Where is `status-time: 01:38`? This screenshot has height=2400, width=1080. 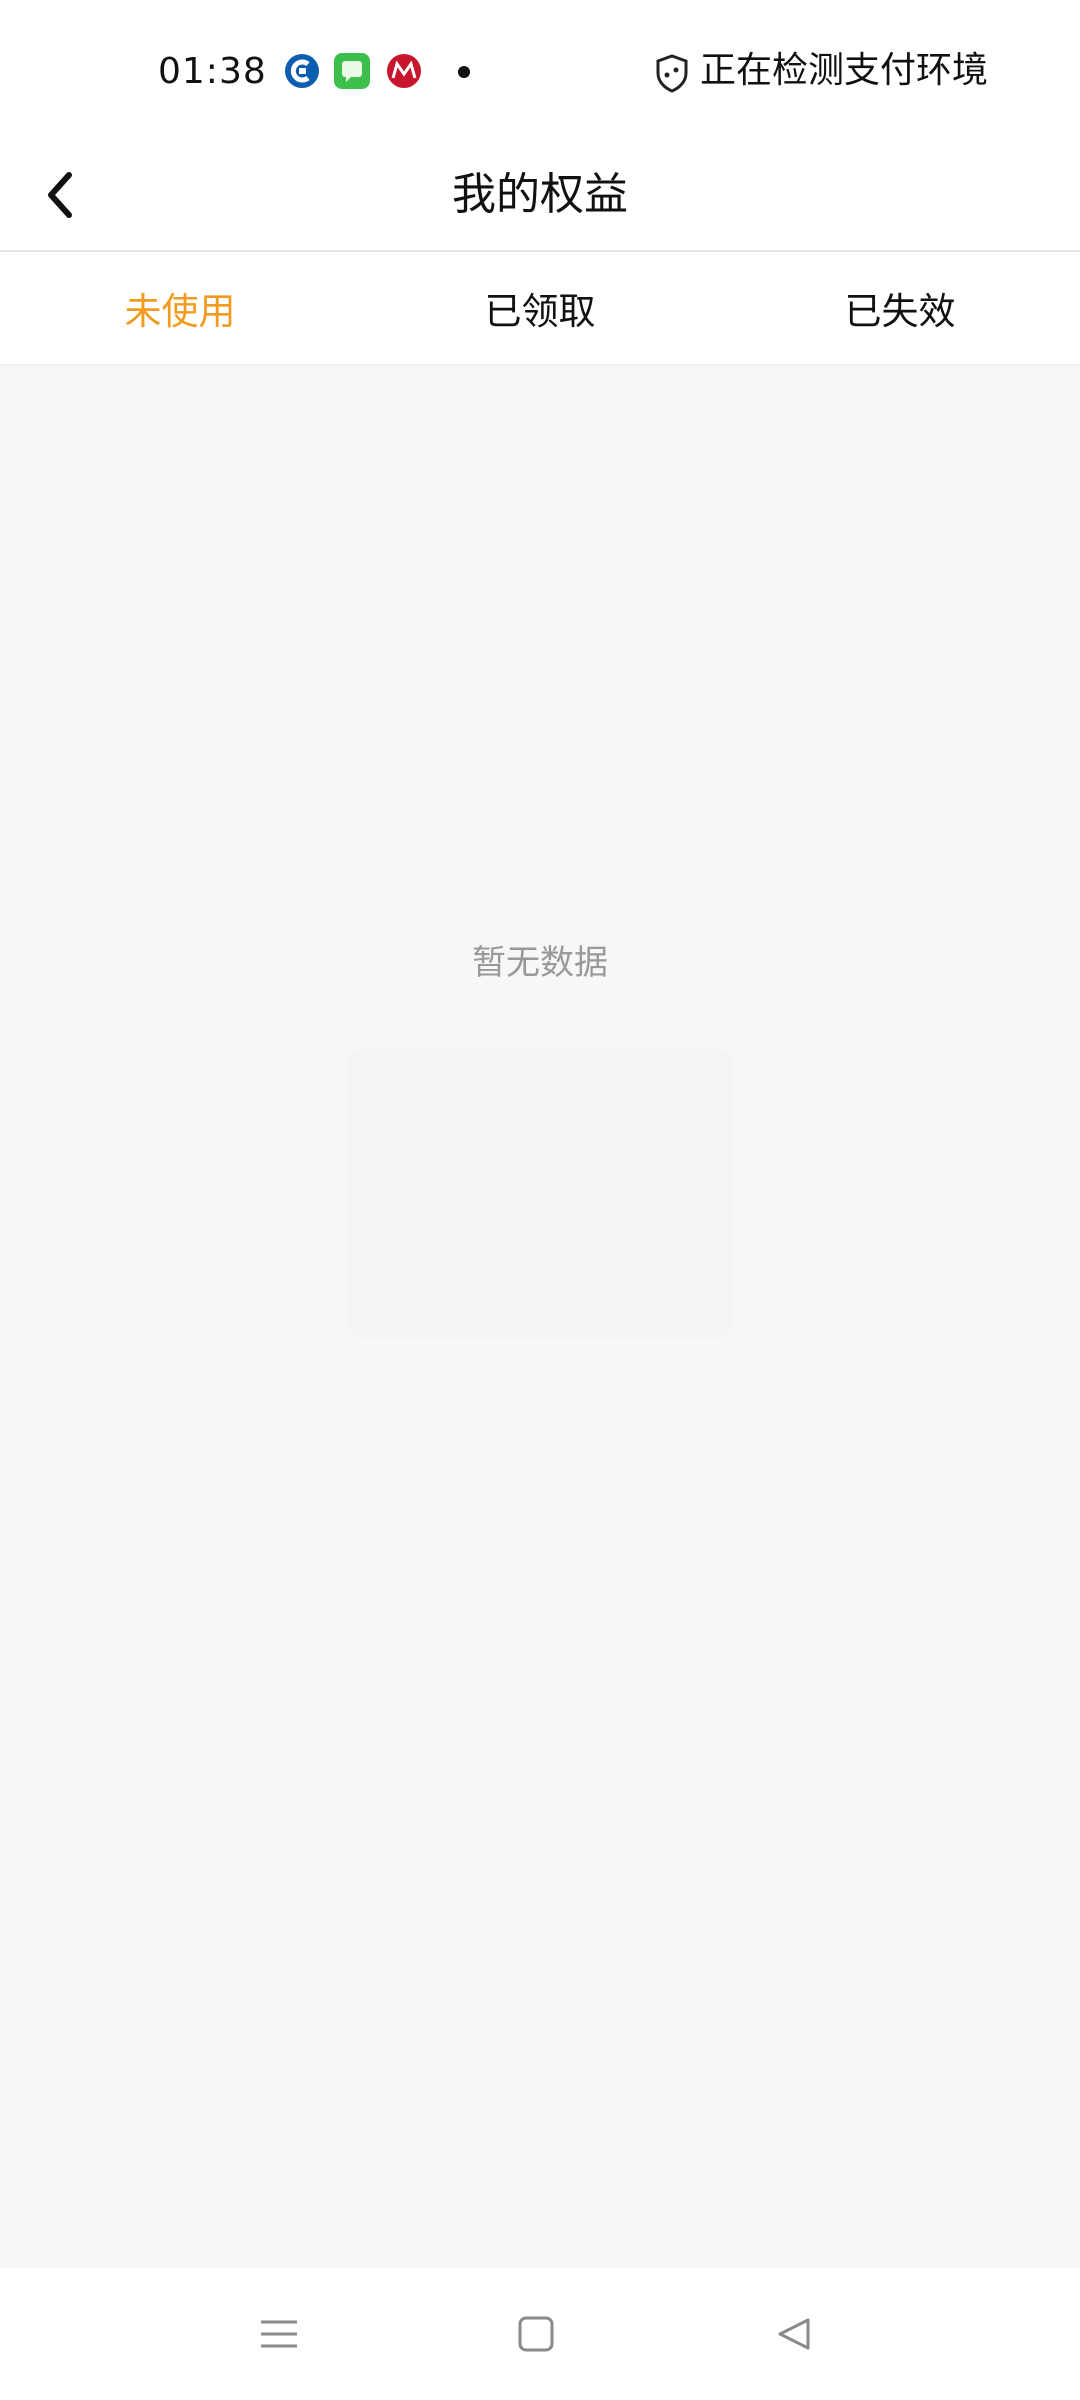 status-time: 01:38 is located at coordinates (212, 71).